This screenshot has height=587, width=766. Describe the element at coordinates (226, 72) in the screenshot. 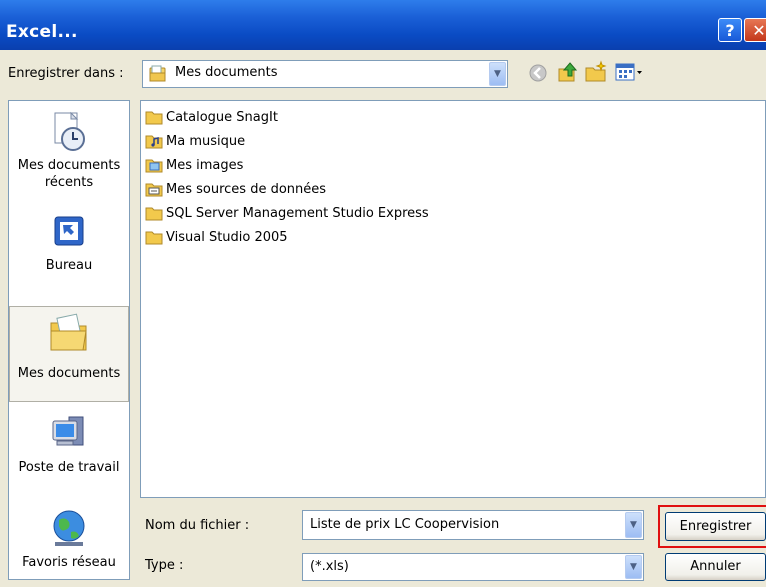

I see `save-in-value: Mes documents` at that location.